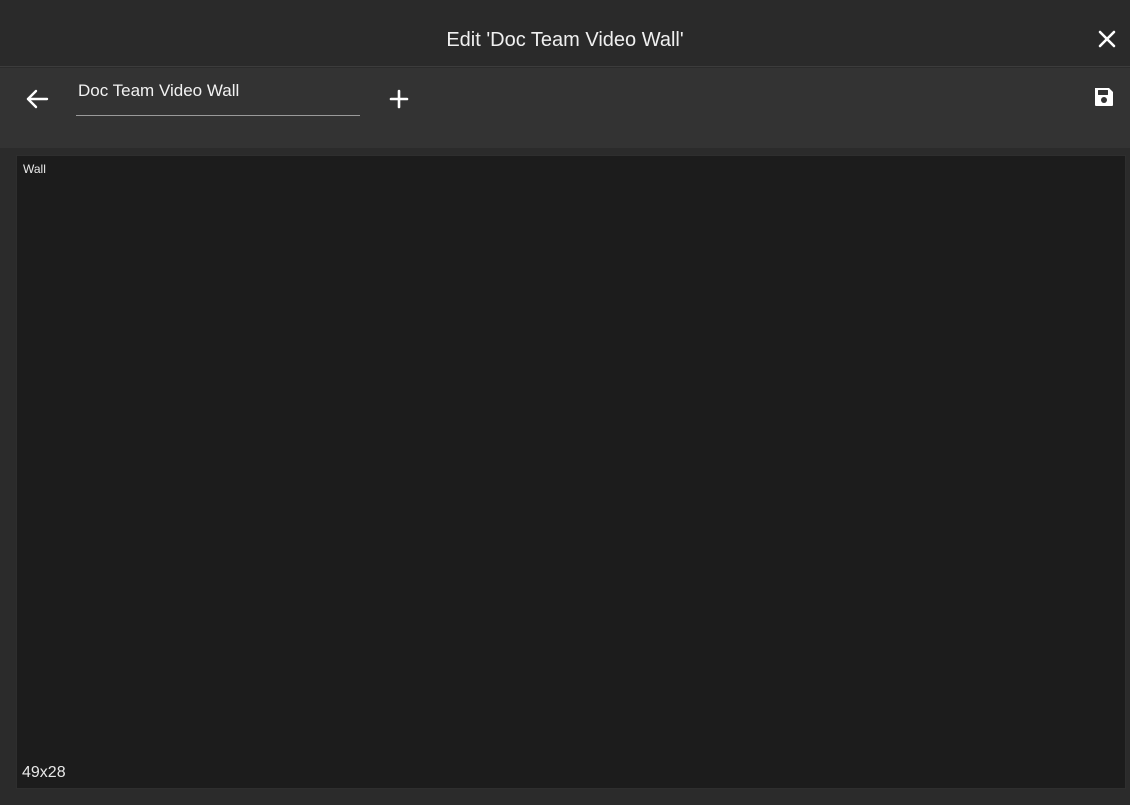 The width and height of the screenshot is (1130, 805). I want to click on plus-icon, so click(399, 99).